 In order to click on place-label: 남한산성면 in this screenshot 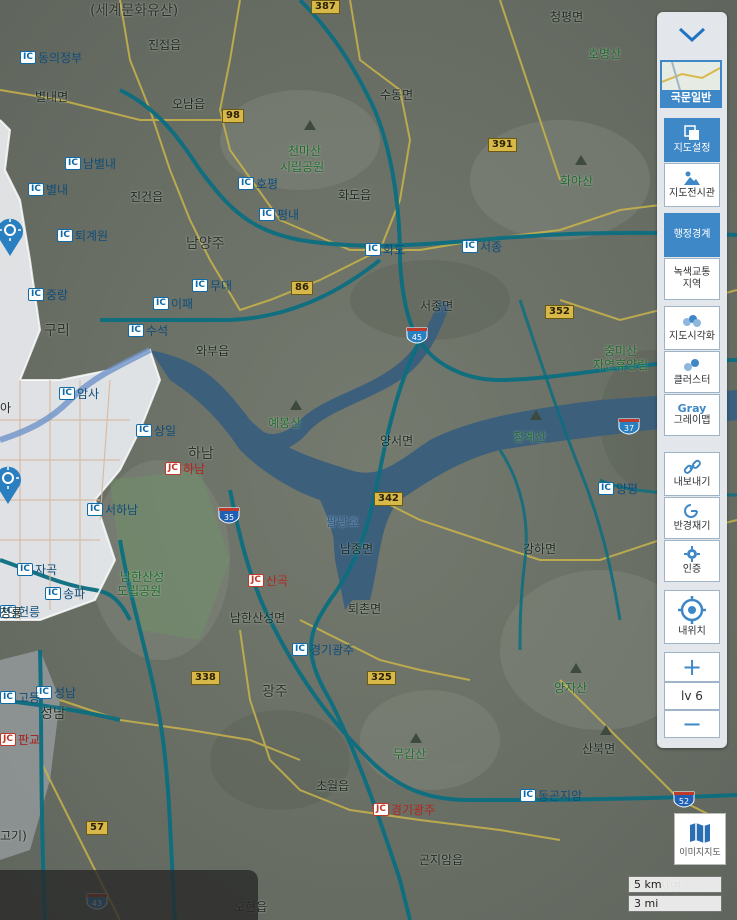, I will do `click(258, 618)`.